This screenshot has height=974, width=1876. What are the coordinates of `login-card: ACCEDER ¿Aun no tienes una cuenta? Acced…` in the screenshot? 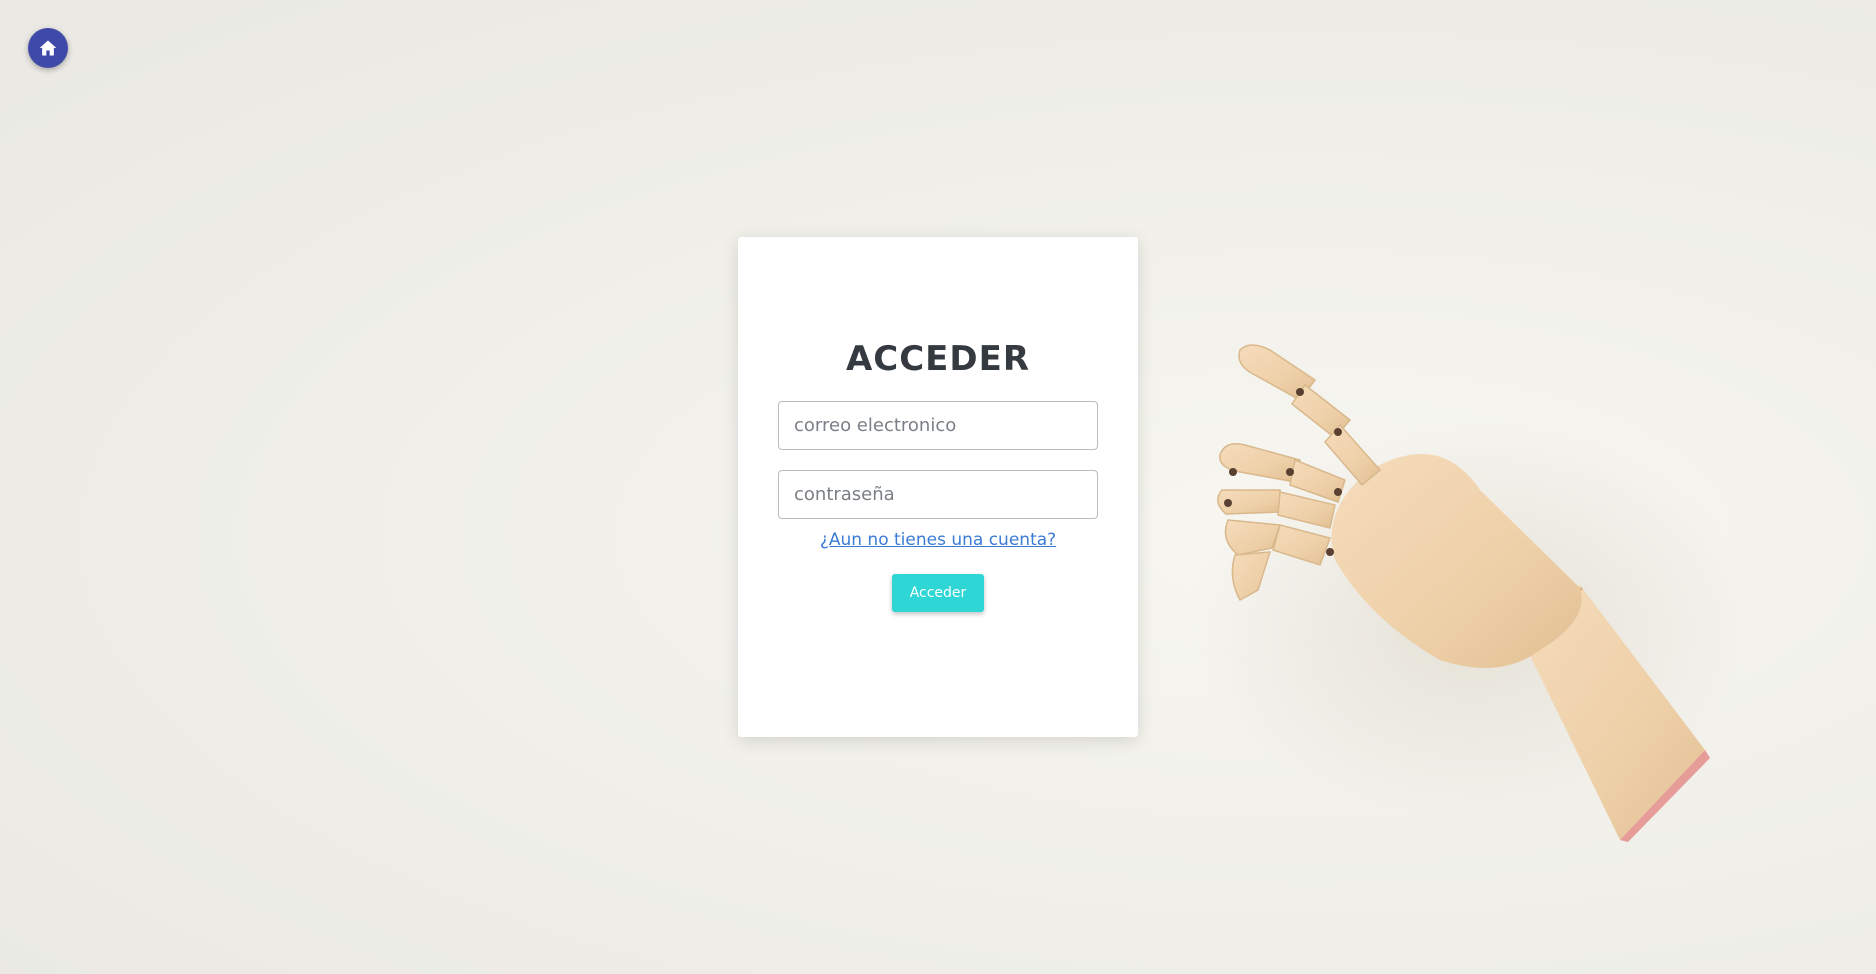 It's located at (938, 487).